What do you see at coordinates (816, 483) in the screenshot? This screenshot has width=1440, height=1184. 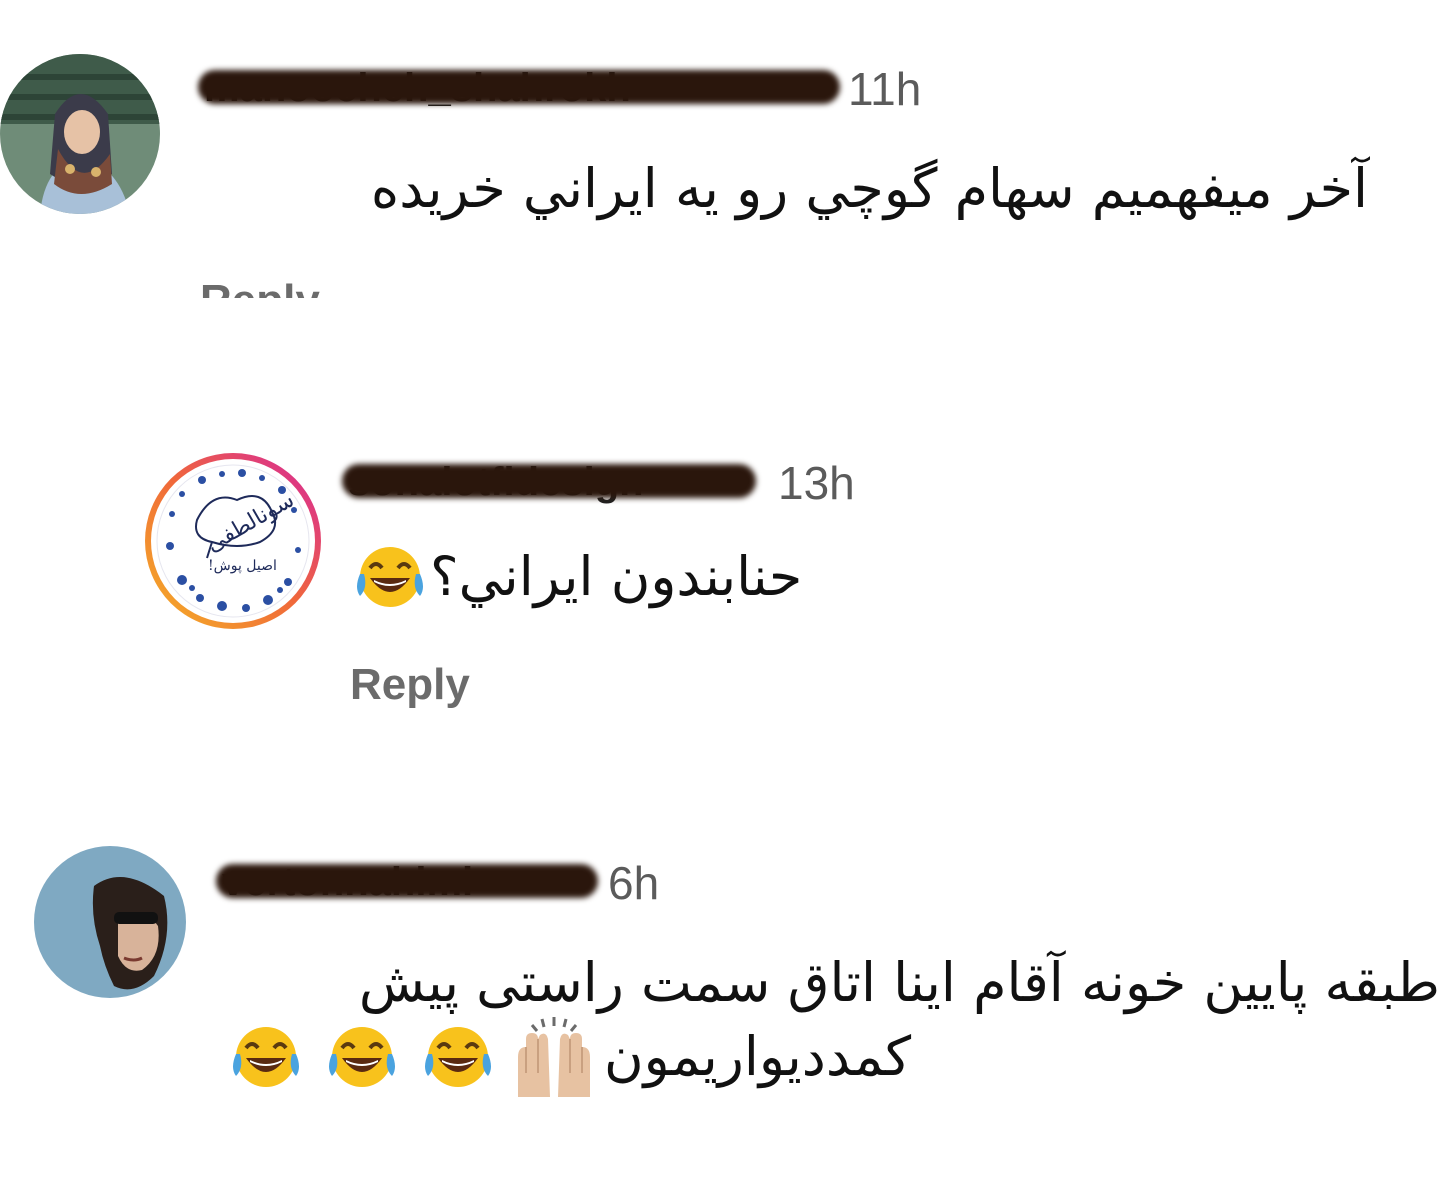 I see `timestamp: 13h` at bounding box center [816, 483].